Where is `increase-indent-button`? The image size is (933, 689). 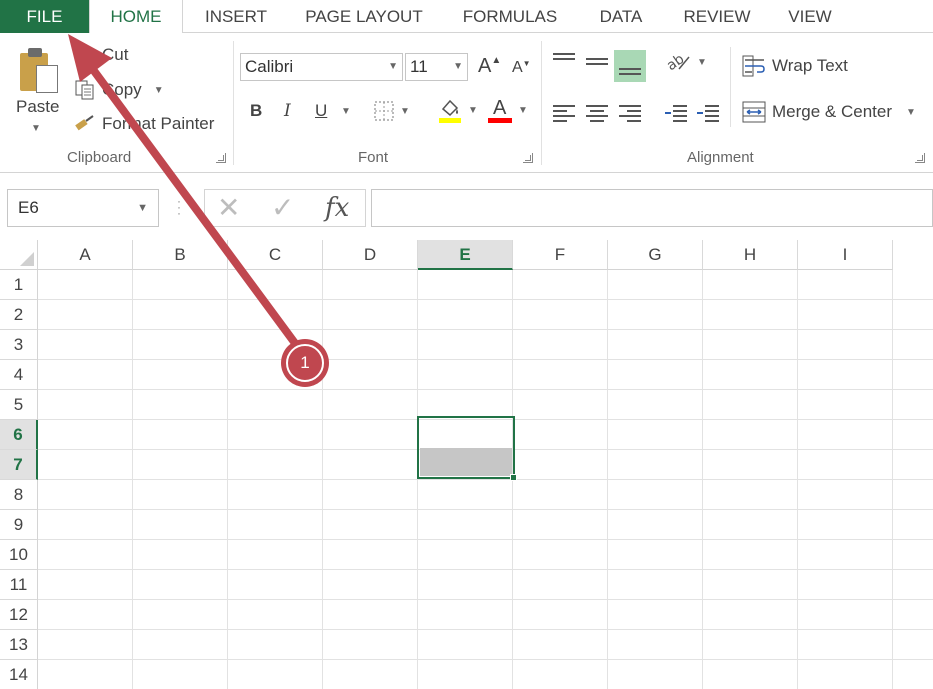 increase-indent-button is located at coordinates (708, 113).